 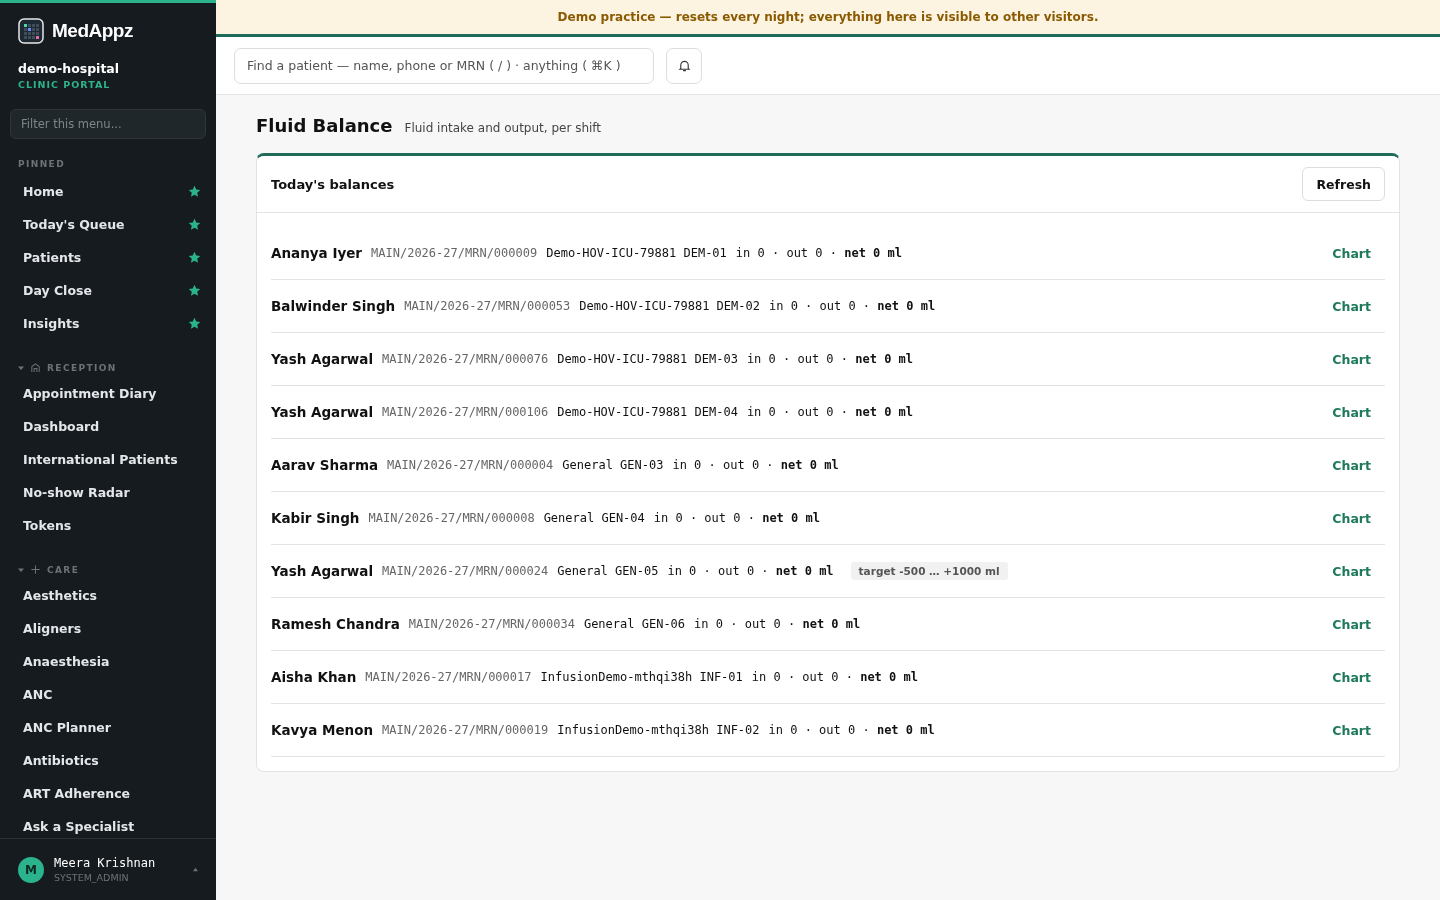 I want to click on sidebar-item: Tokens, so click(x=47, y=525).